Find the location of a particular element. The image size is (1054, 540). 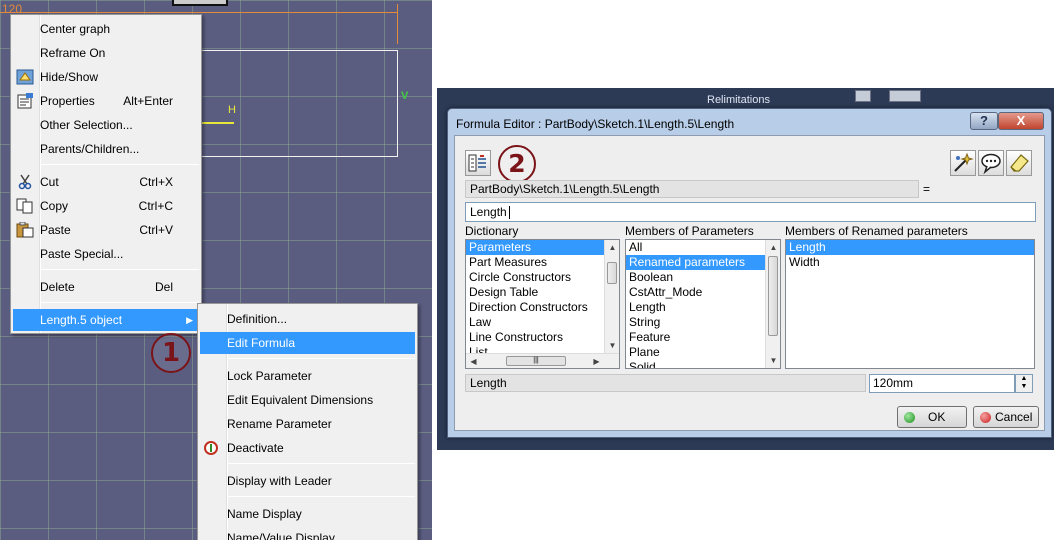

parameter-path-field: PartBody\Sketch.1\Length.5\Length is located at coordinates (692, 189).